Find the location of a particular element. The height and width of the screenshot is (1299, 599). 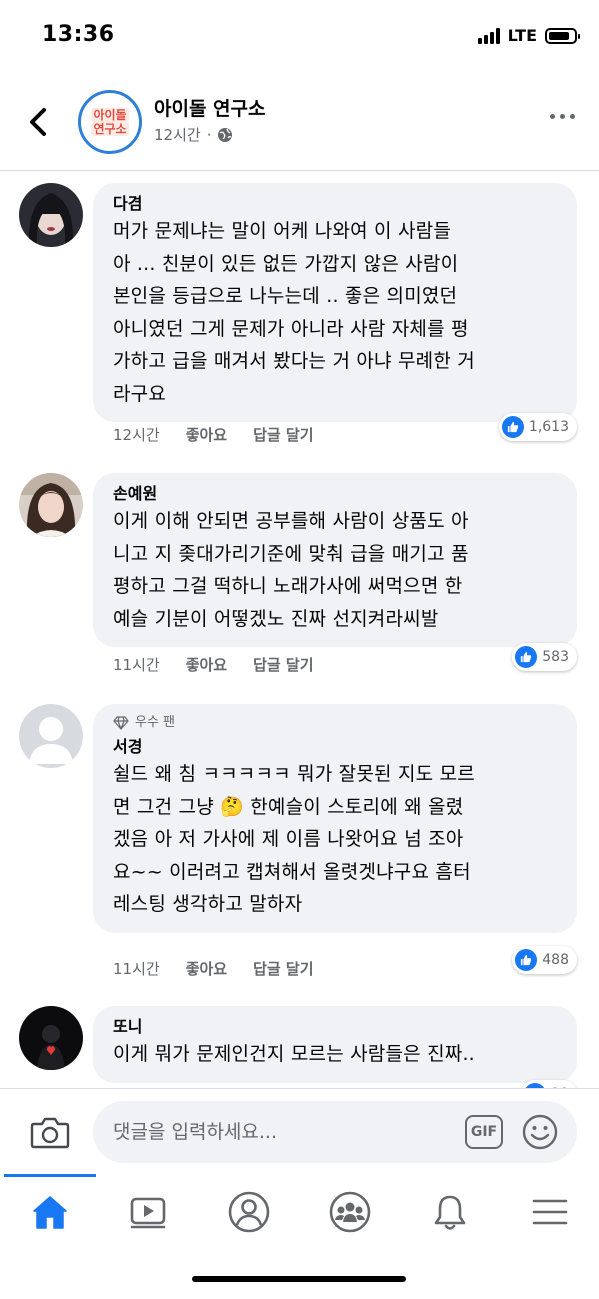

diamond-icon is located at coordinates (121, 723).